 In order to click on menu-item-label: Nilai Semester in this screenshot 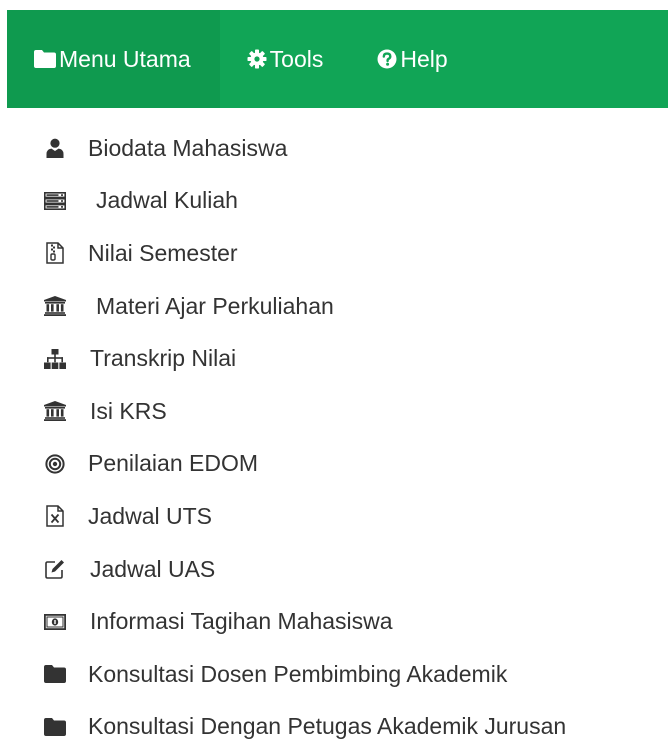, I will do `click(163, 252)`.